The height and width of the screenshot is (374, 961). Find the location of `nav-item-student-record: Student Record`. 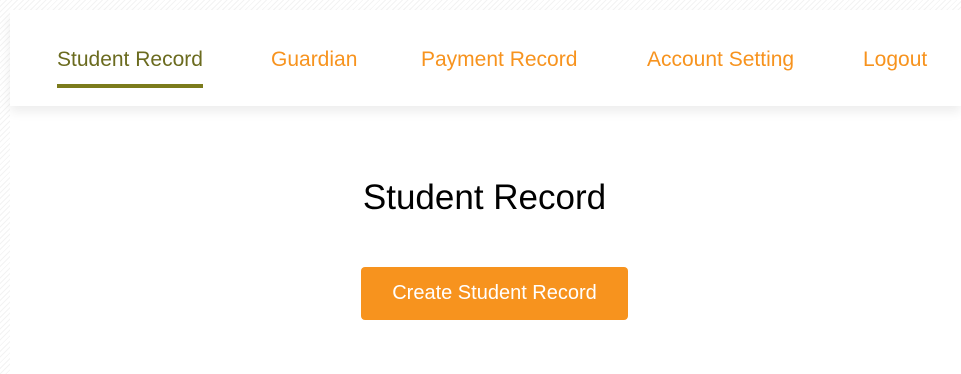

nav-item-student-record: Student Record is located at coordinates (130, 68).